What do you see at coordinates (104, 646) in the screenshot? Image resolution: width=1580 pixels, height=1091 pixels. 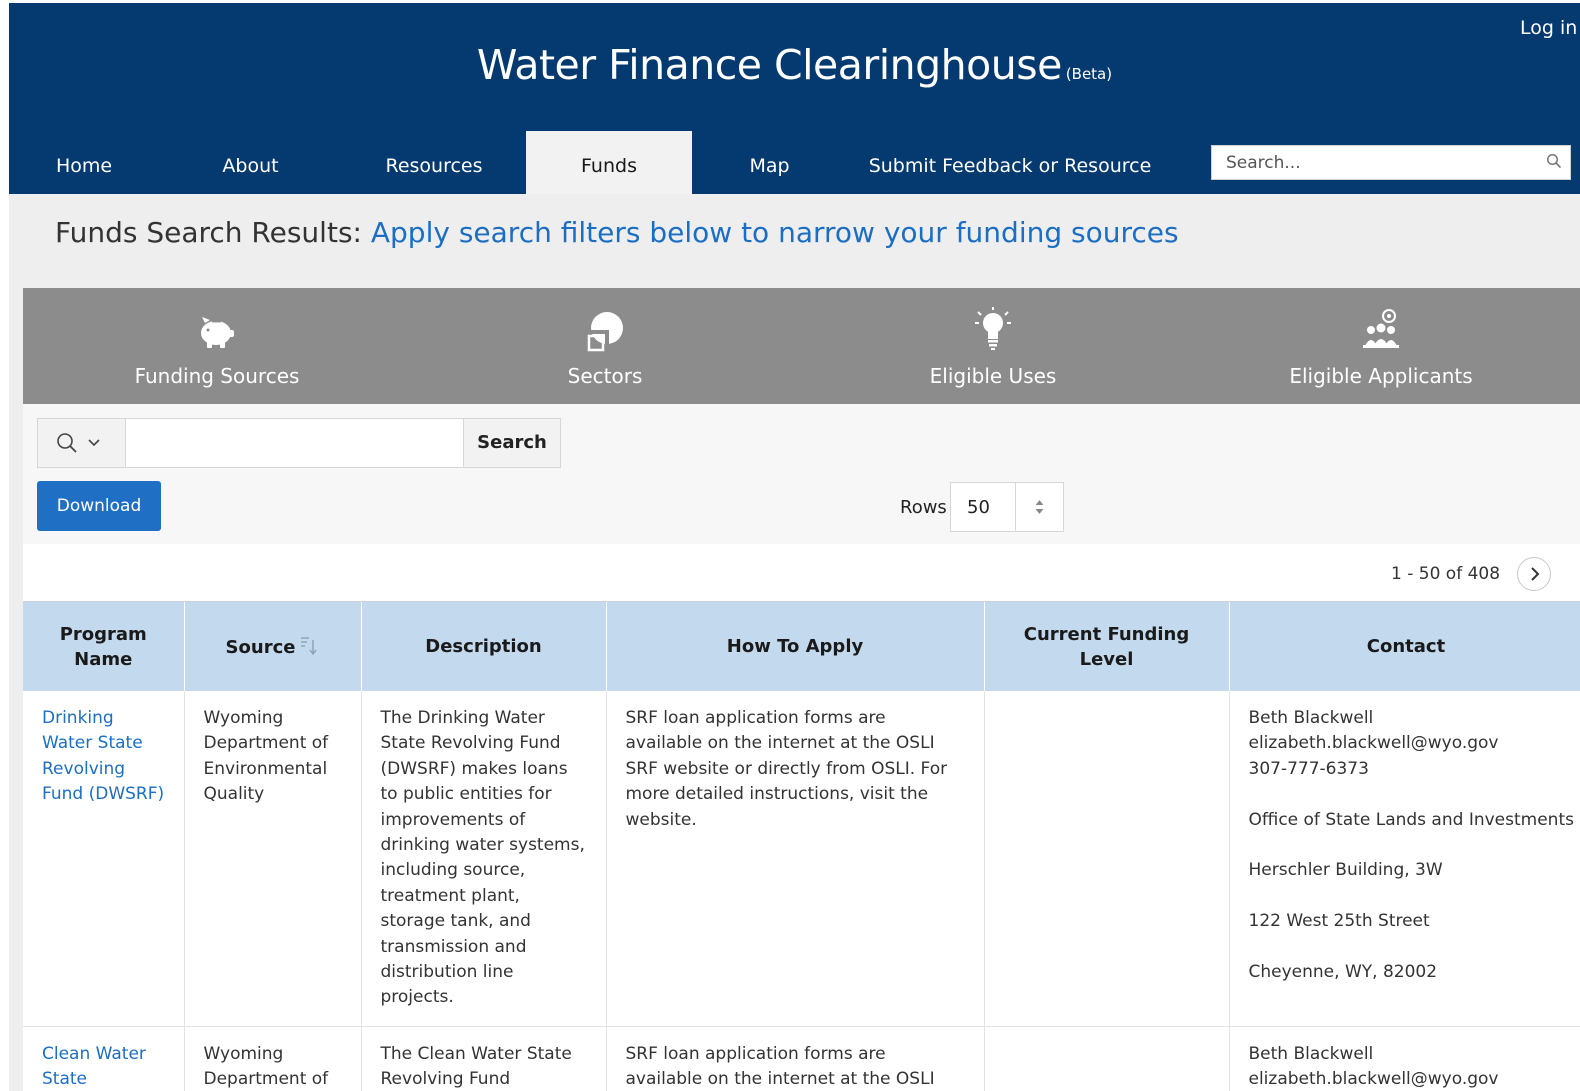 I see `col-header-program-name: Program Name` at bounding box center [104, 646].